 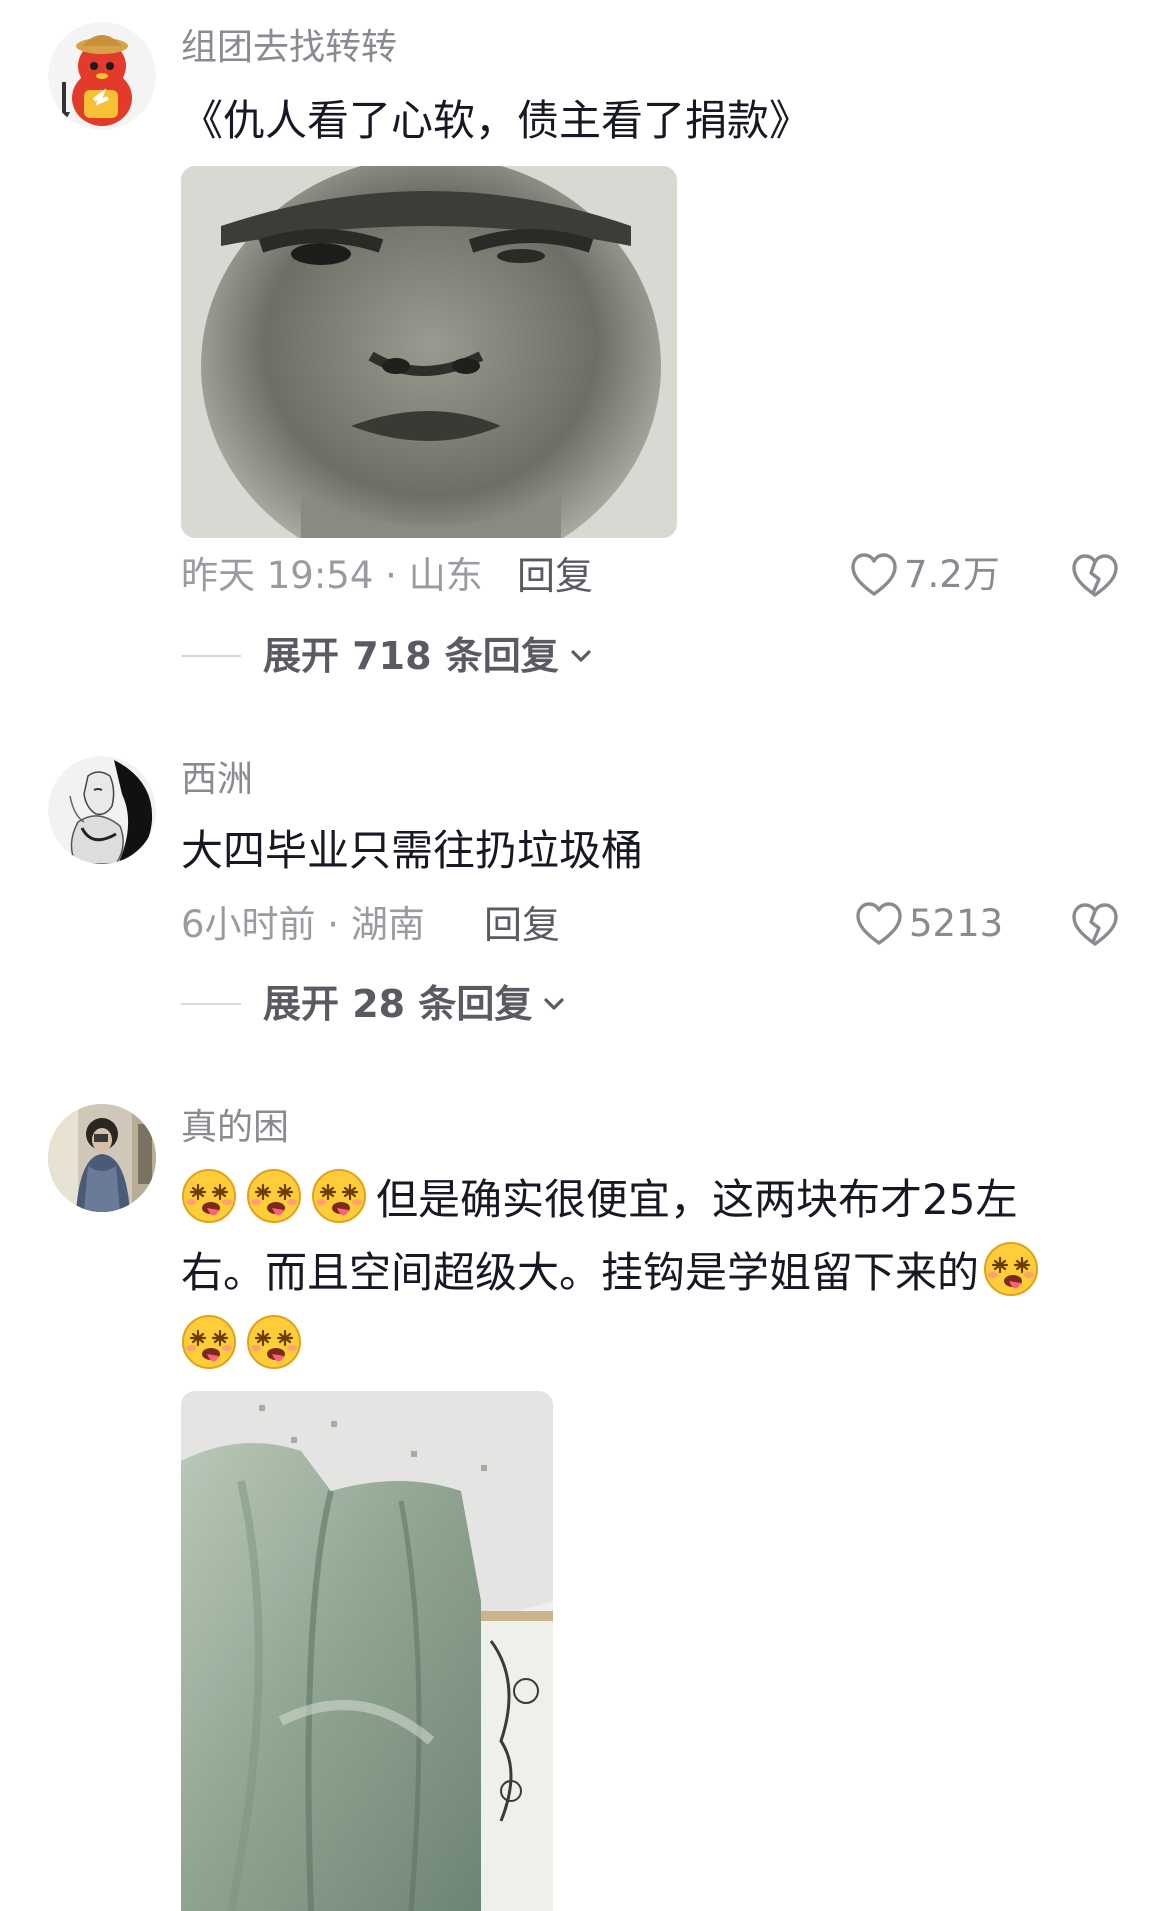 What do you see at coordinates (235, 1128) in the screenshot?
I see `username: 真的困` at bounding box center [235, 1128].